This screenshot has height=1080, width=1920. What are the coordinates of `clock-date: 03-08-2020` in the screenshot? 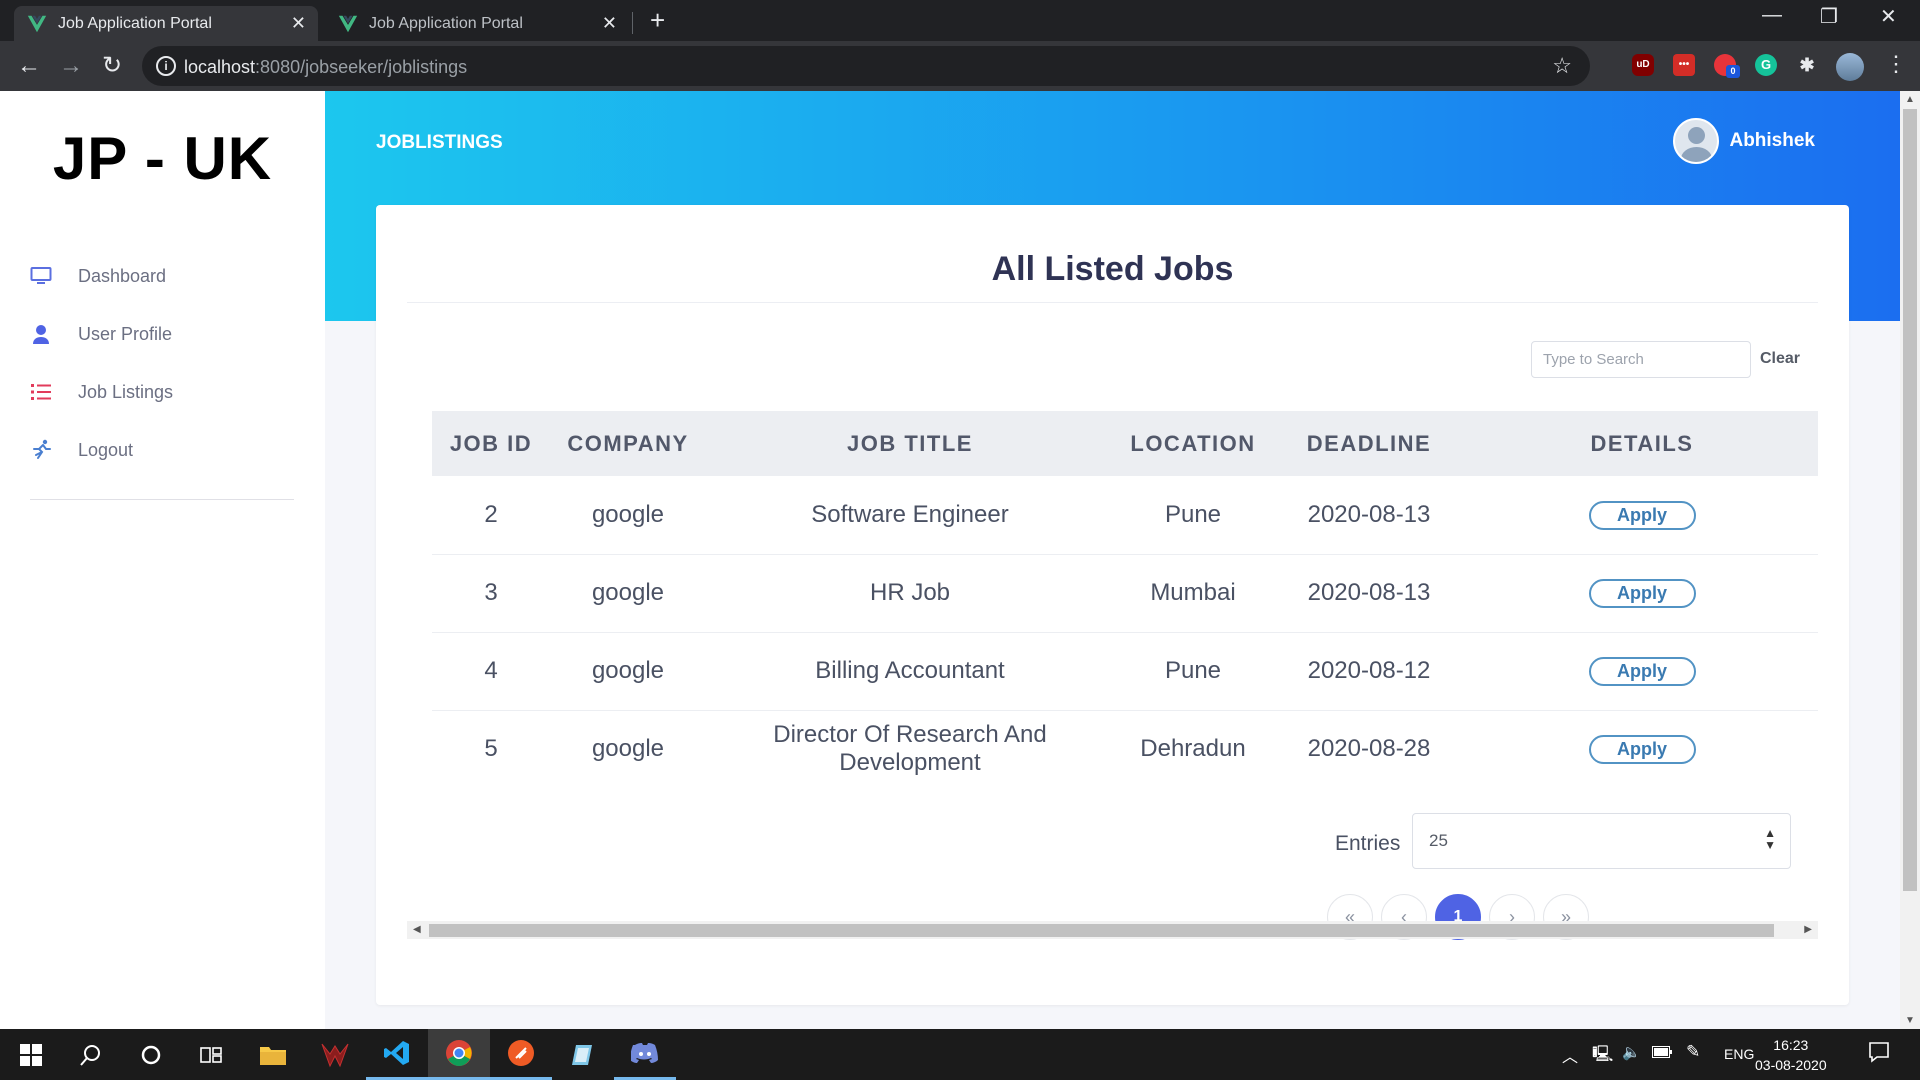 It's located at (1791, 1065).